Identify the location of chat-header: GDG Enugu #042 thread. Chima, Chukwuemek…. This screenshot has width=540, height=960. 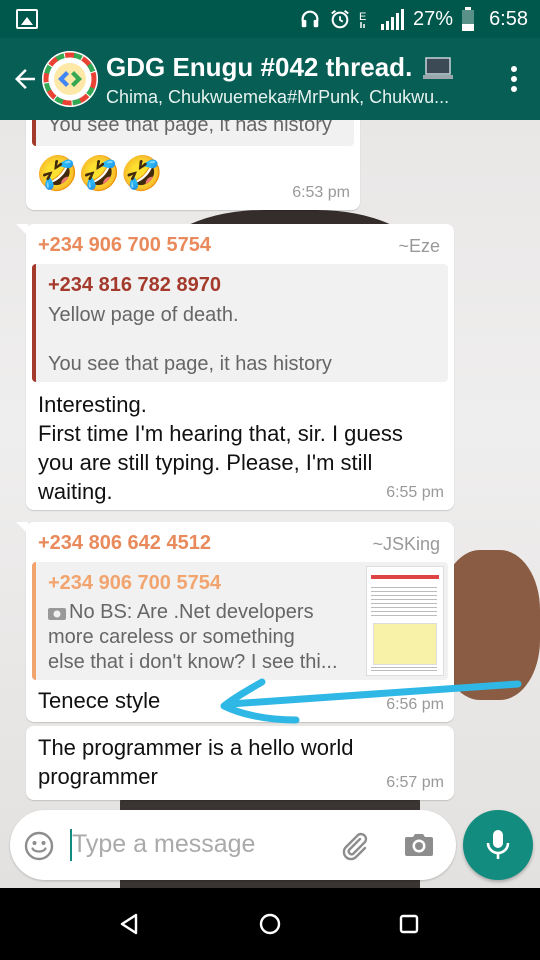
(270, 79).